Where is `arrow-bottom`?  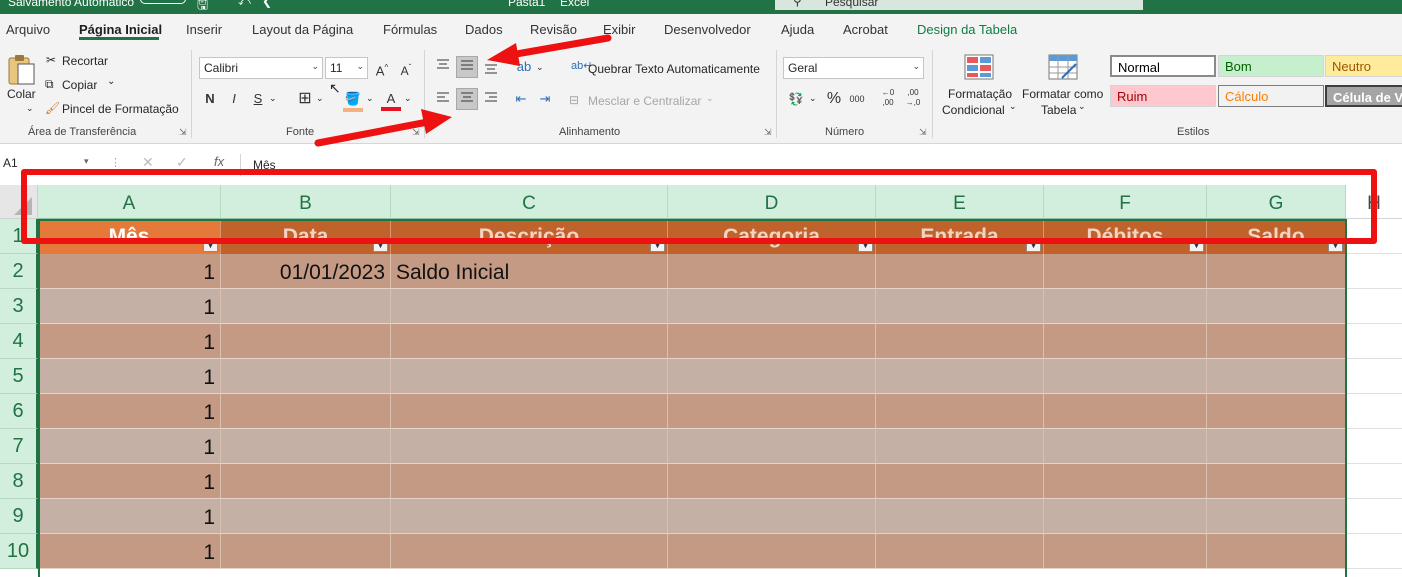 arrow-bottom is located at coordinates (383, 128).